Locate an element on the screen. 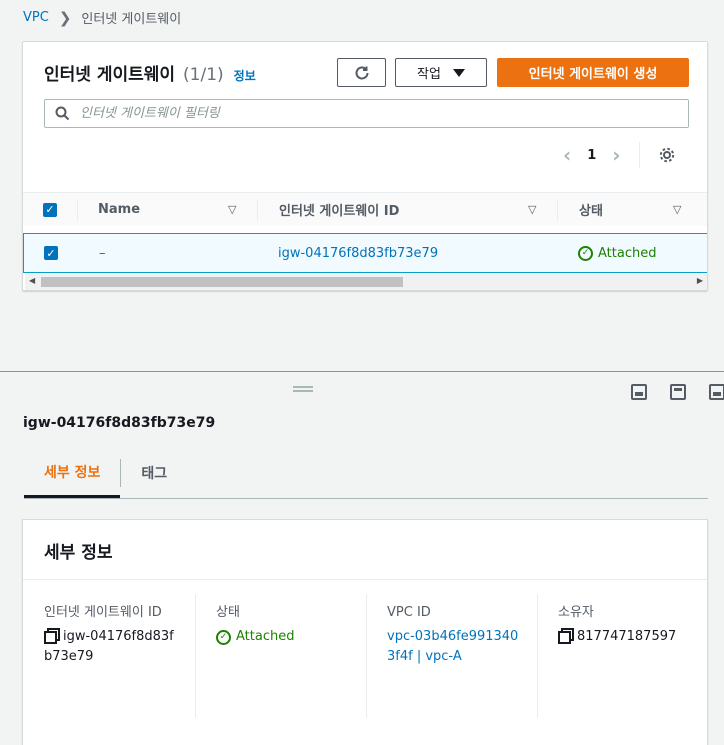 This screenshot has height=745, width=724. column-name-label: Name is located at coordinates (119, 209).